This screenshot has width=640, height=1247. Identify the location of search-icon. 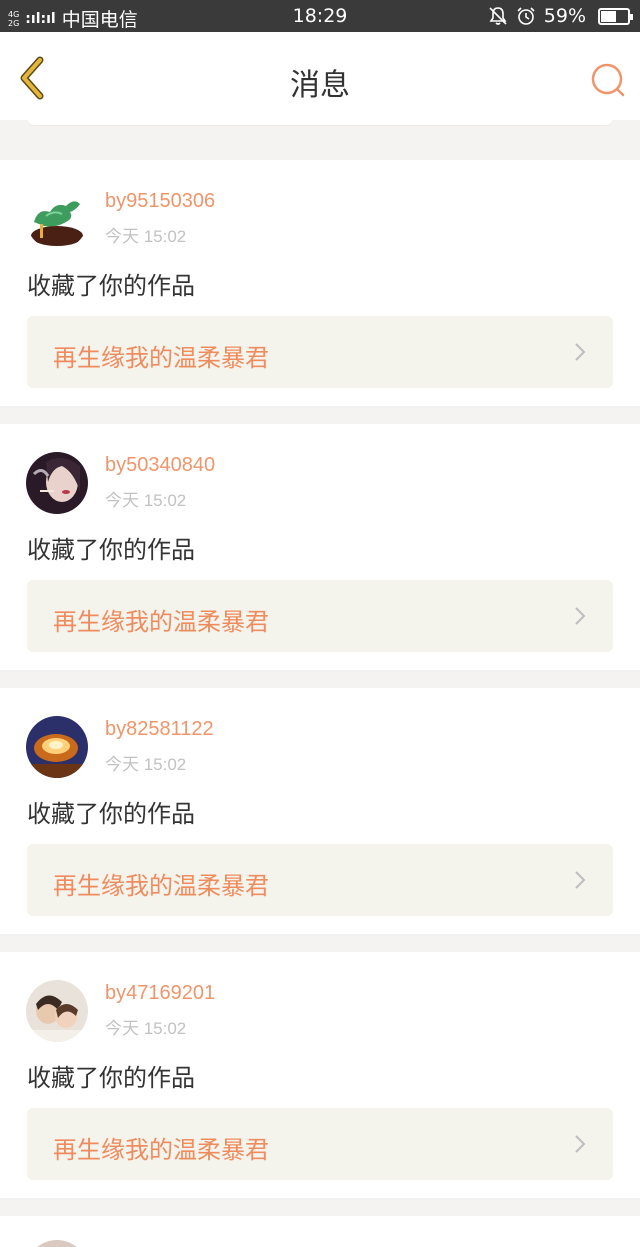
(608, 80).